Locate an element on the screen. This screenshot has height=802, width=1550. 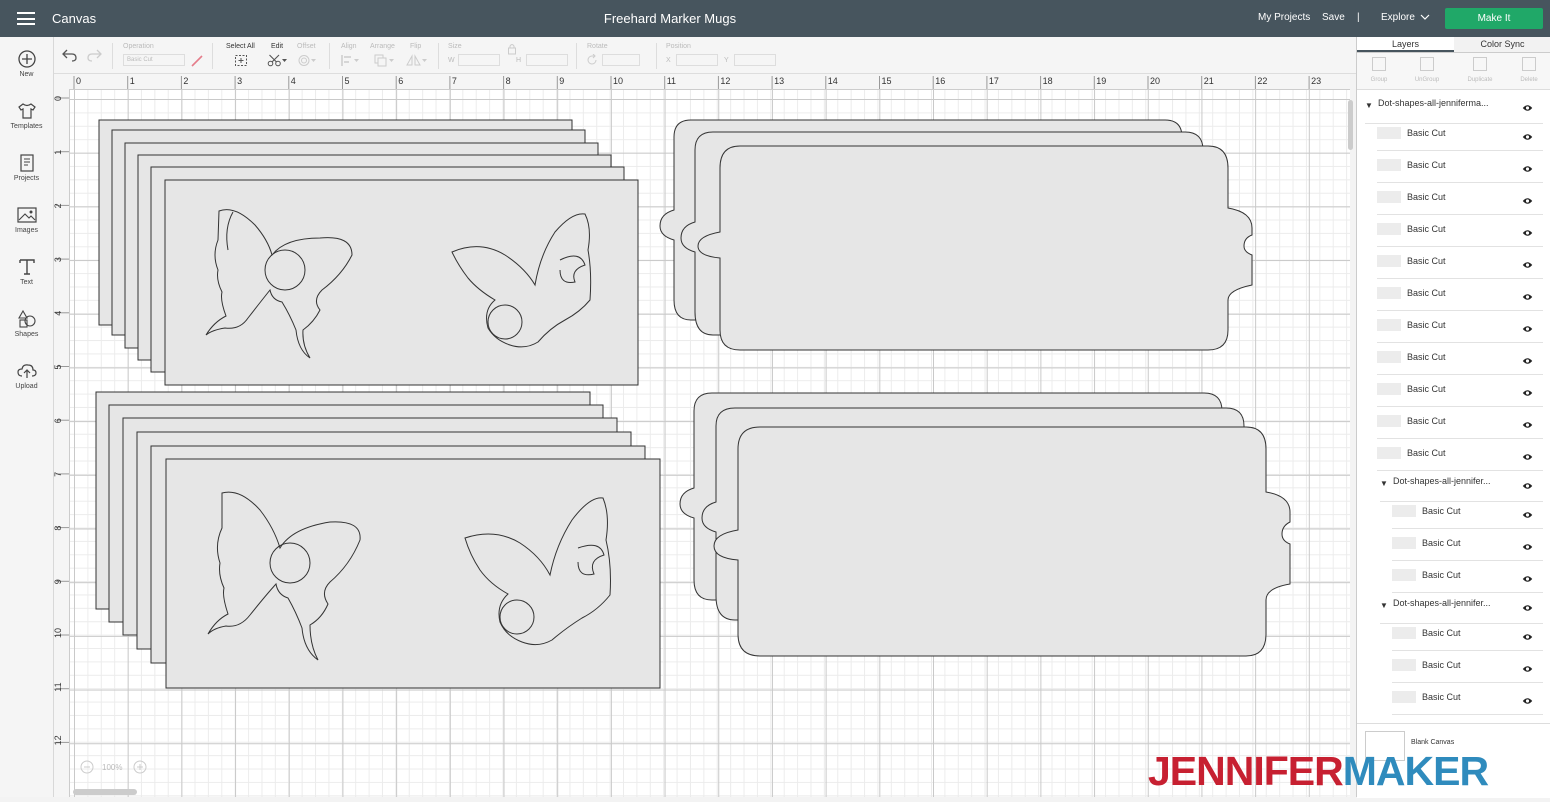
group-button: Group is located at coordinates (1379, 70).